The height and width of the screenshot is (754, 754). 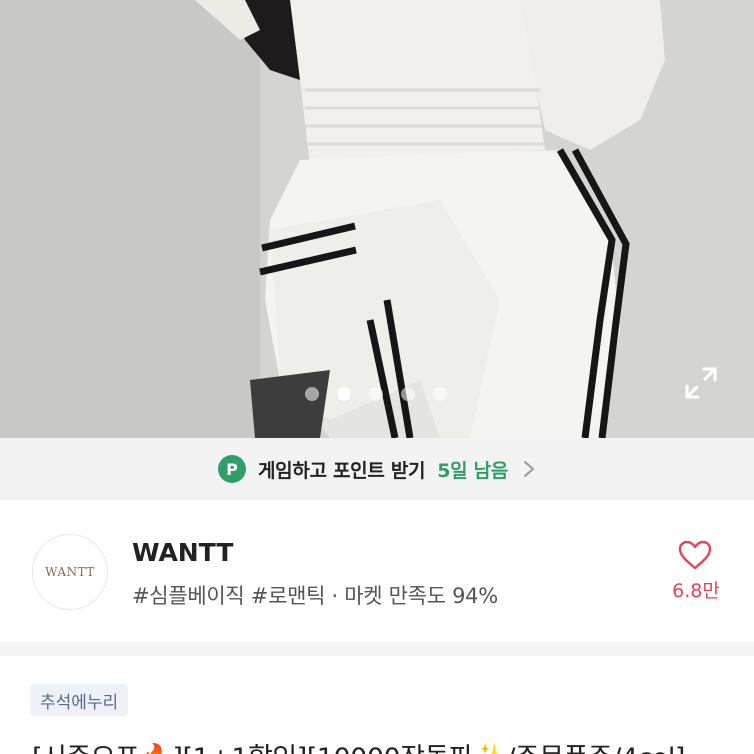 I want to click on carousel-pagination, so click(x=377, y=395).